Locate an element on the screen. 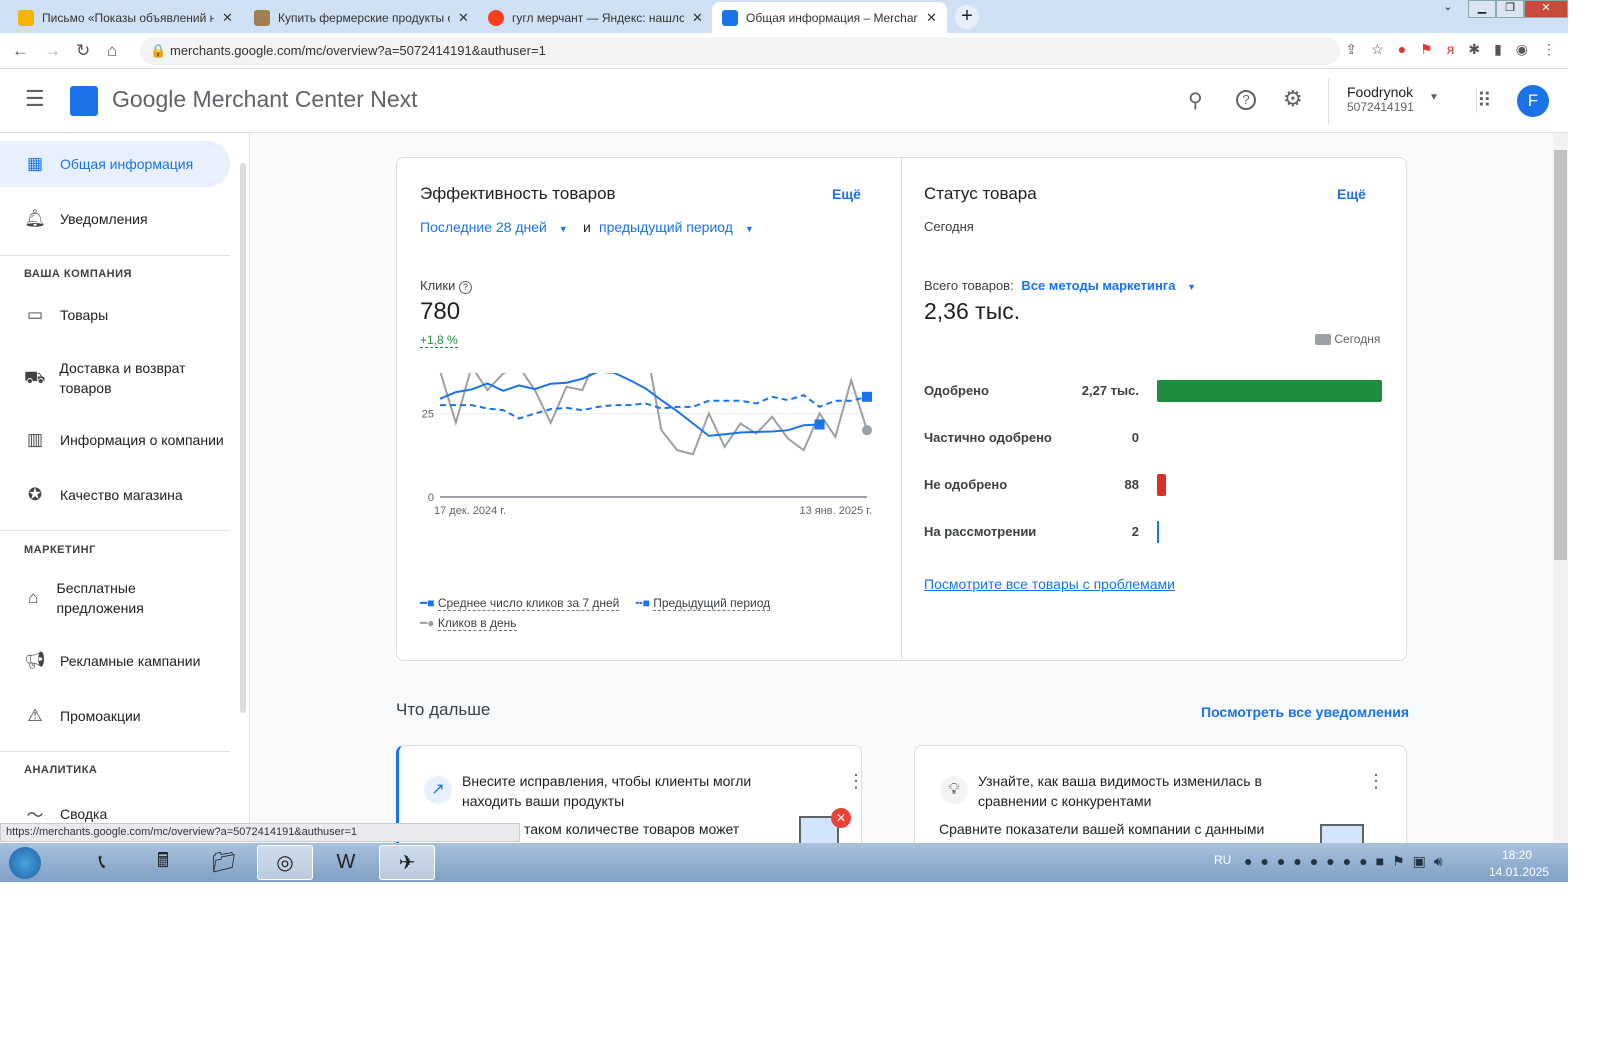  tab-search-button: ⌄ is located at coordinates (1448, 9).